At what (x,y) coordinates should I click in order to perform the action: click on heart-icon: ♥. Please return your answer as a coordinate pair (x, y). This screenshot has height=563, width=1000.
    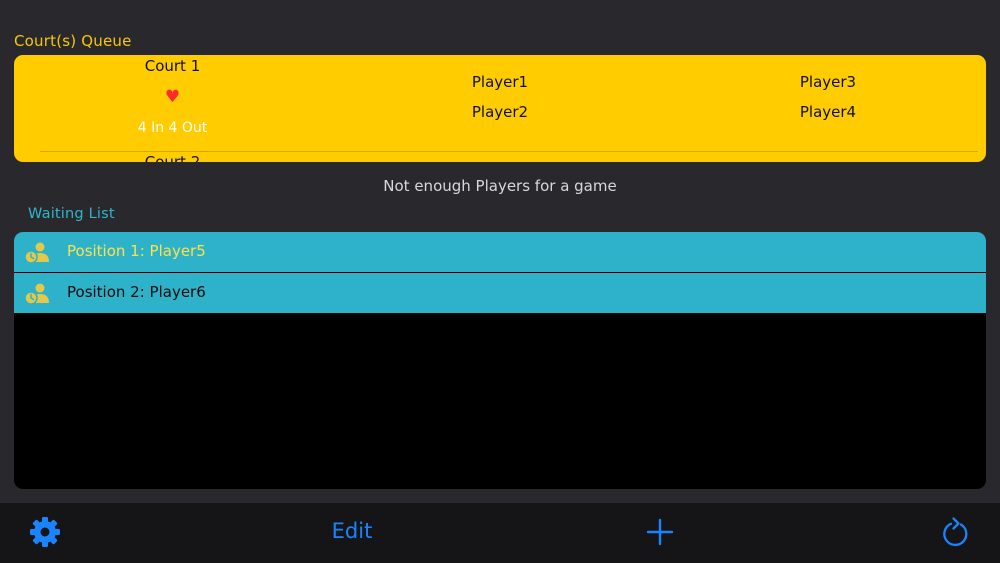
    Looking at the image, I should click on (172, 97).